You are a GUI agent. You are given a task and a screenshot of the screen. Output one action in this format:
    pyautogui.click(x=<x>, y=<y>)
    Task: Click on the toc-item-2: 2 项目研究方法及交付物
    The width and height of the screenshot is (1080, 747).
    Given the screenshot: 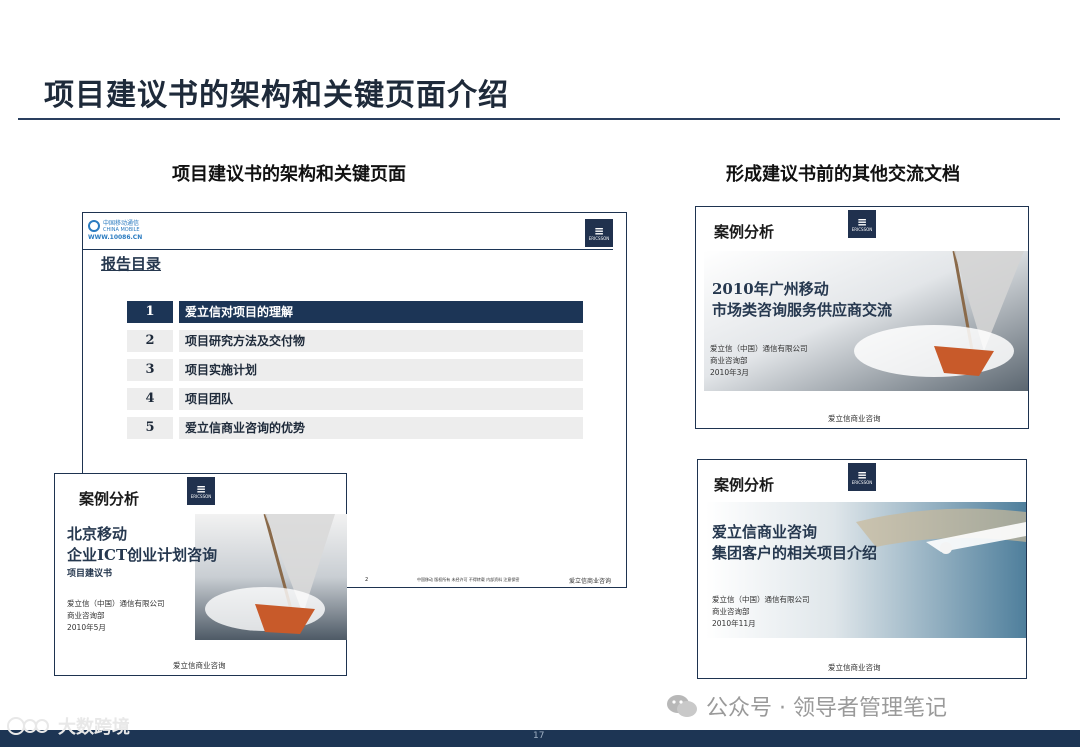 What is the action you would take?
    pyautogui.click(x=355, y=341)
    